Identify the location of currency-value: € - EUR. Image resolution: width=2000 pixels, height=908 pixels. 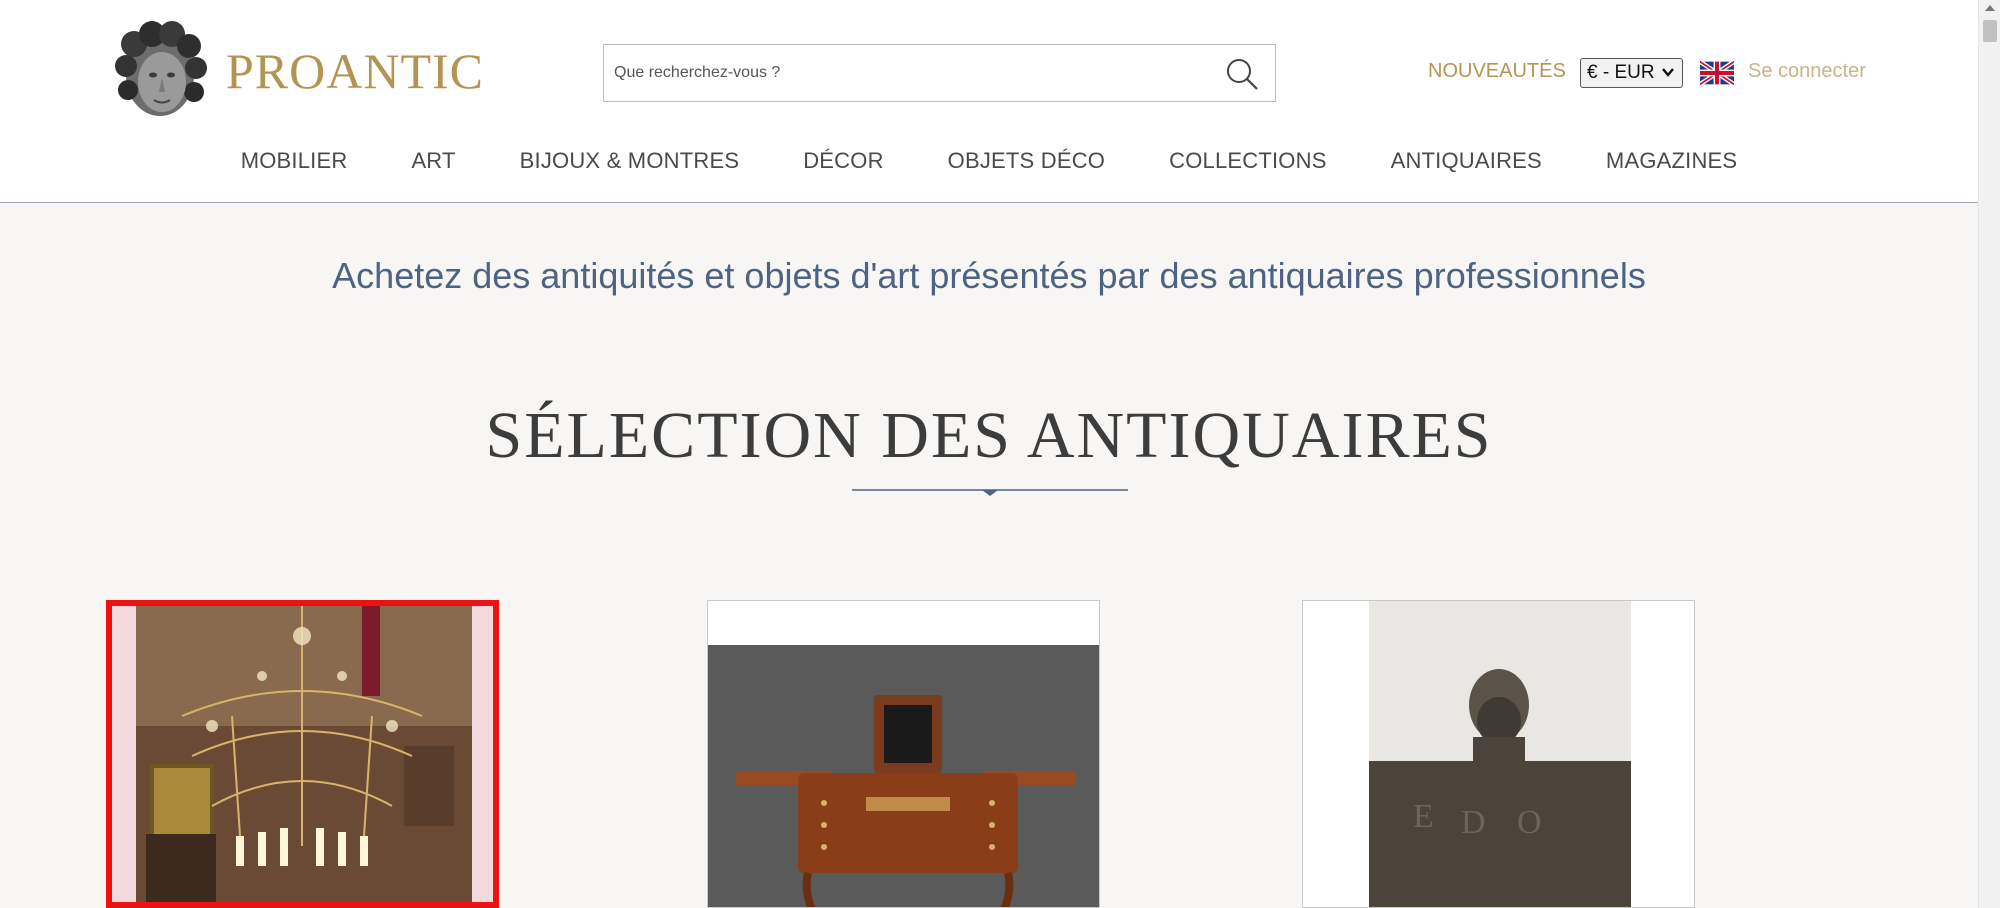
(1621, 72).